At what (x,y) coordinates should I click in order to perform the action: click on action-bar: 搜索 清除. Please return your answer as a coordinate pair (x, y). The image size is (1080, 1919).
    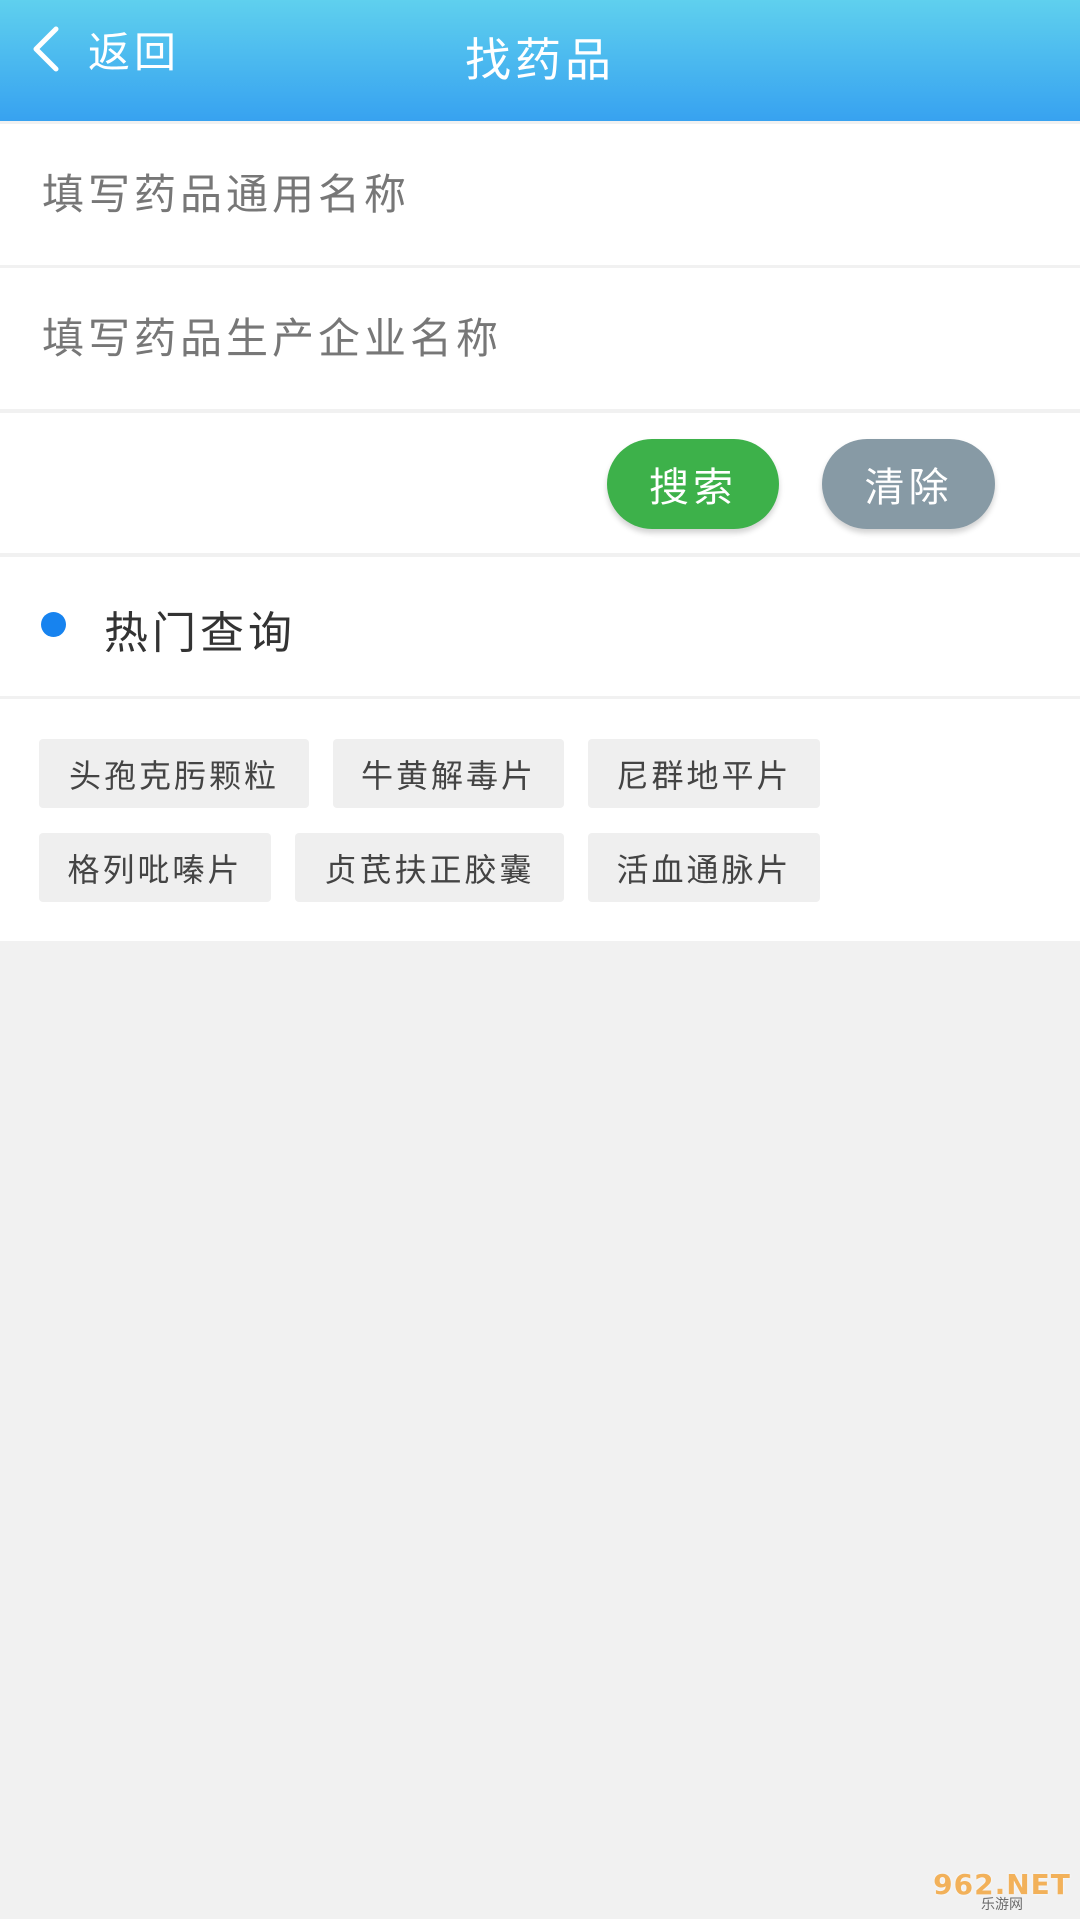
    Looking at the image, I should click on (540, 483).